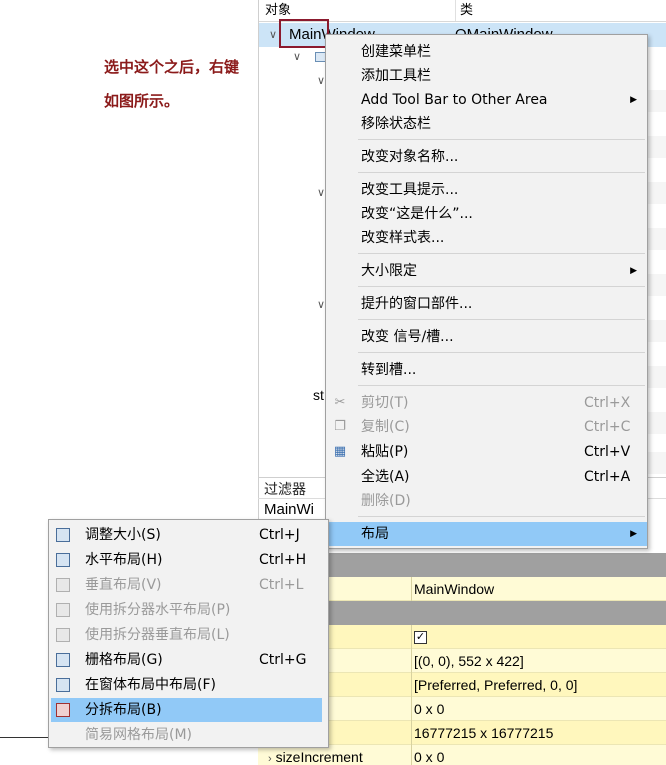 This screenshot has height=765, width=666. I want to click on menu-item-copy: ❐ 复制(C) Ctrl+C, so click(486, 427).